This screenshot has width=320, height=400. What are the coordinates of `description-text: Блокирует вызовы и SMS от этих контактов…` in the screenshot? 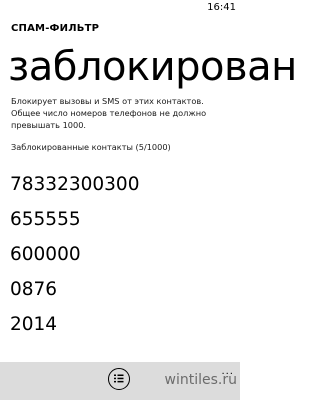 It's located at (109, 113).